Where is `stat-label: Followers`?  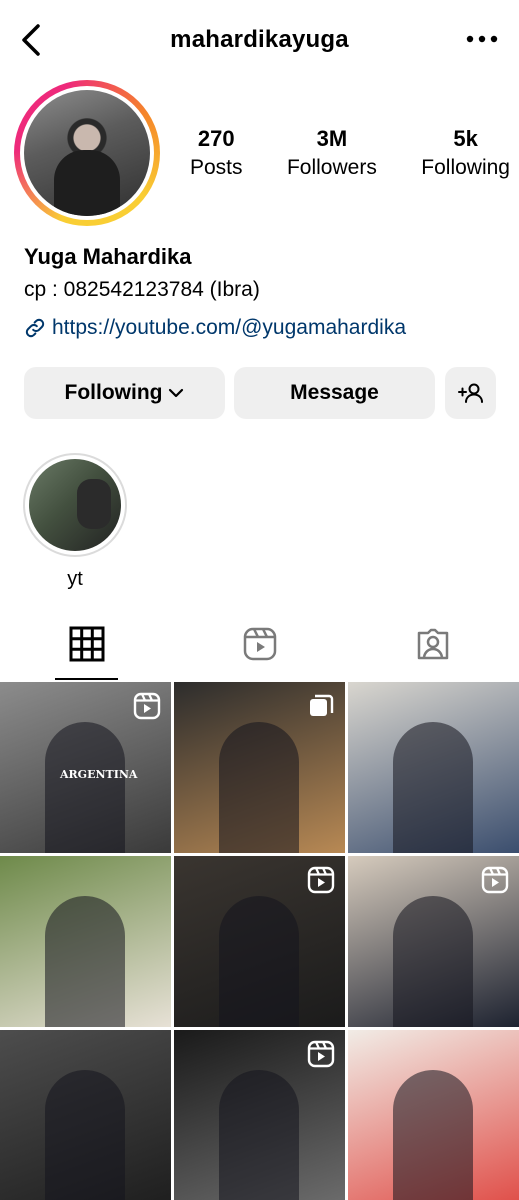
stat-label: Followers is located at coordinates (331, 167).